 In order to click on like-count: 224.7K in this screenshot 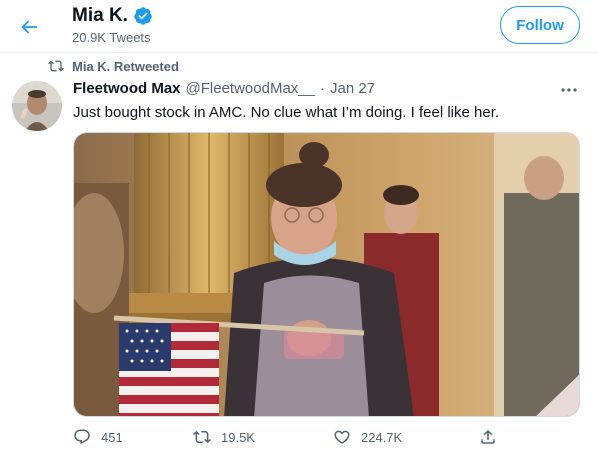, I will do `click(382, 437)`.